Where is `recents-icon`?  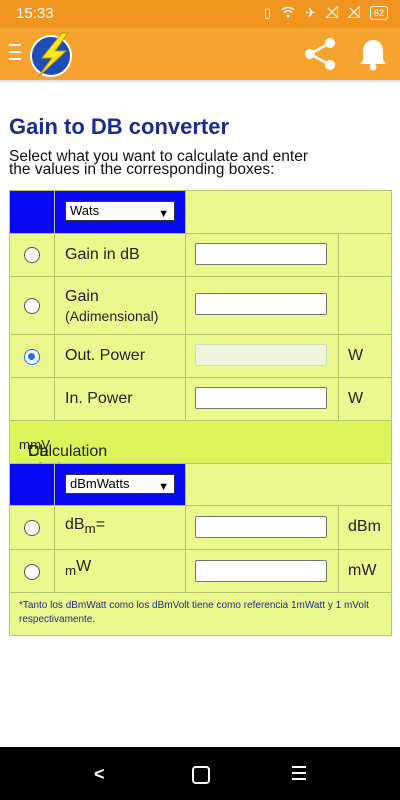 recents-icon is located at coordinates (299, 775).